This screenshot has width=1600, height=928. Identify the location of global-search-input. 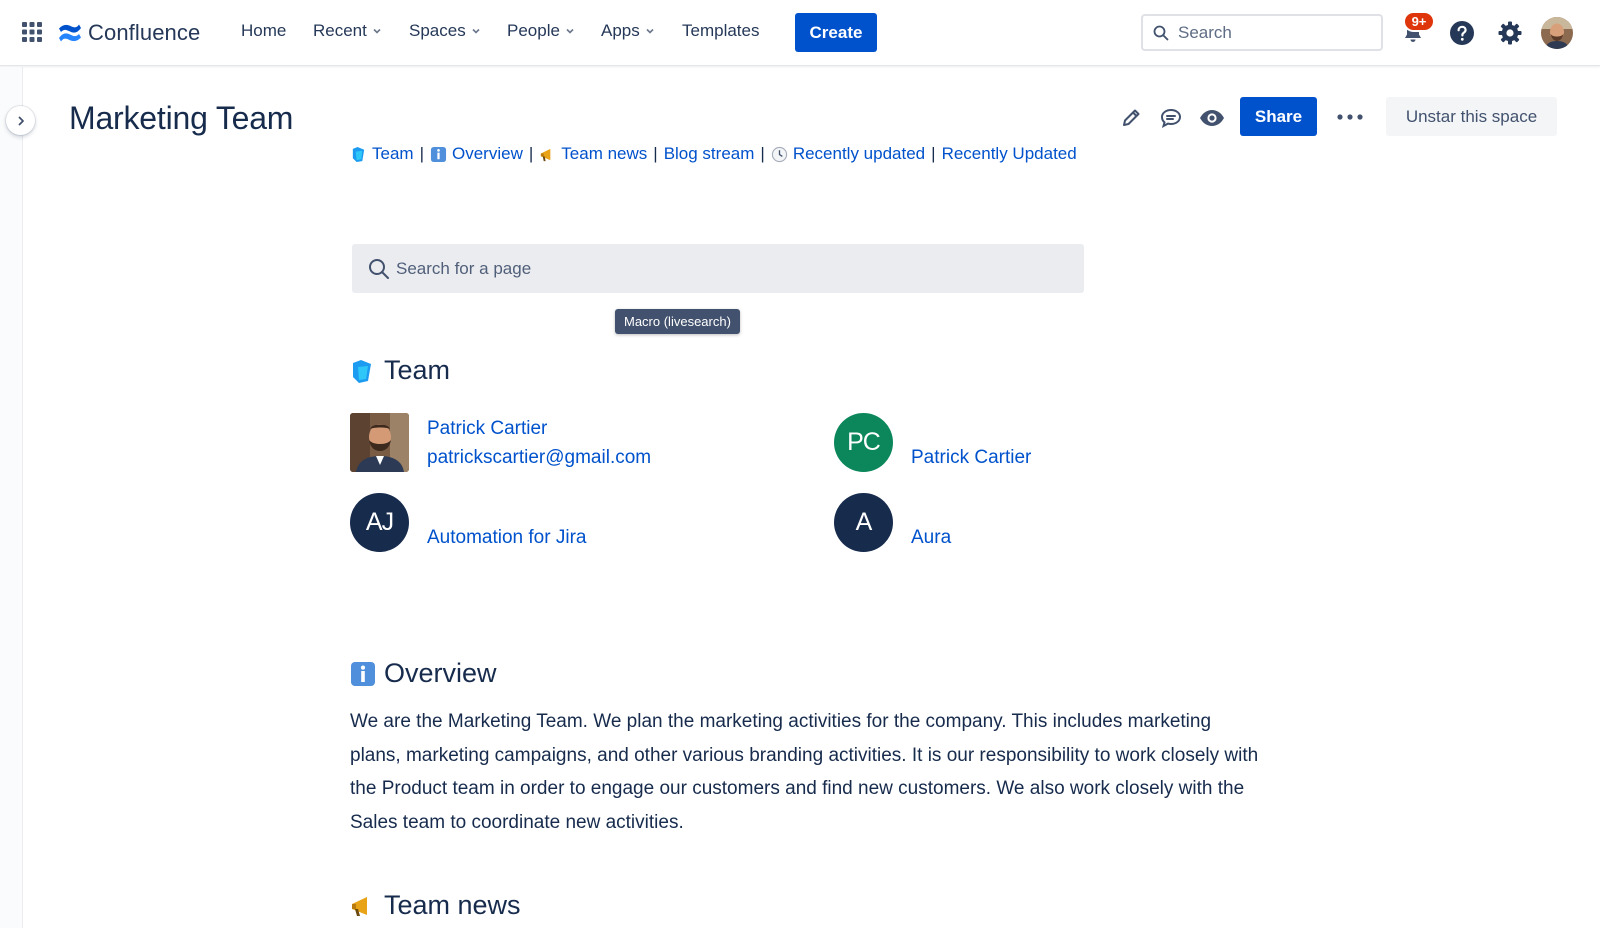
(1268, 32).